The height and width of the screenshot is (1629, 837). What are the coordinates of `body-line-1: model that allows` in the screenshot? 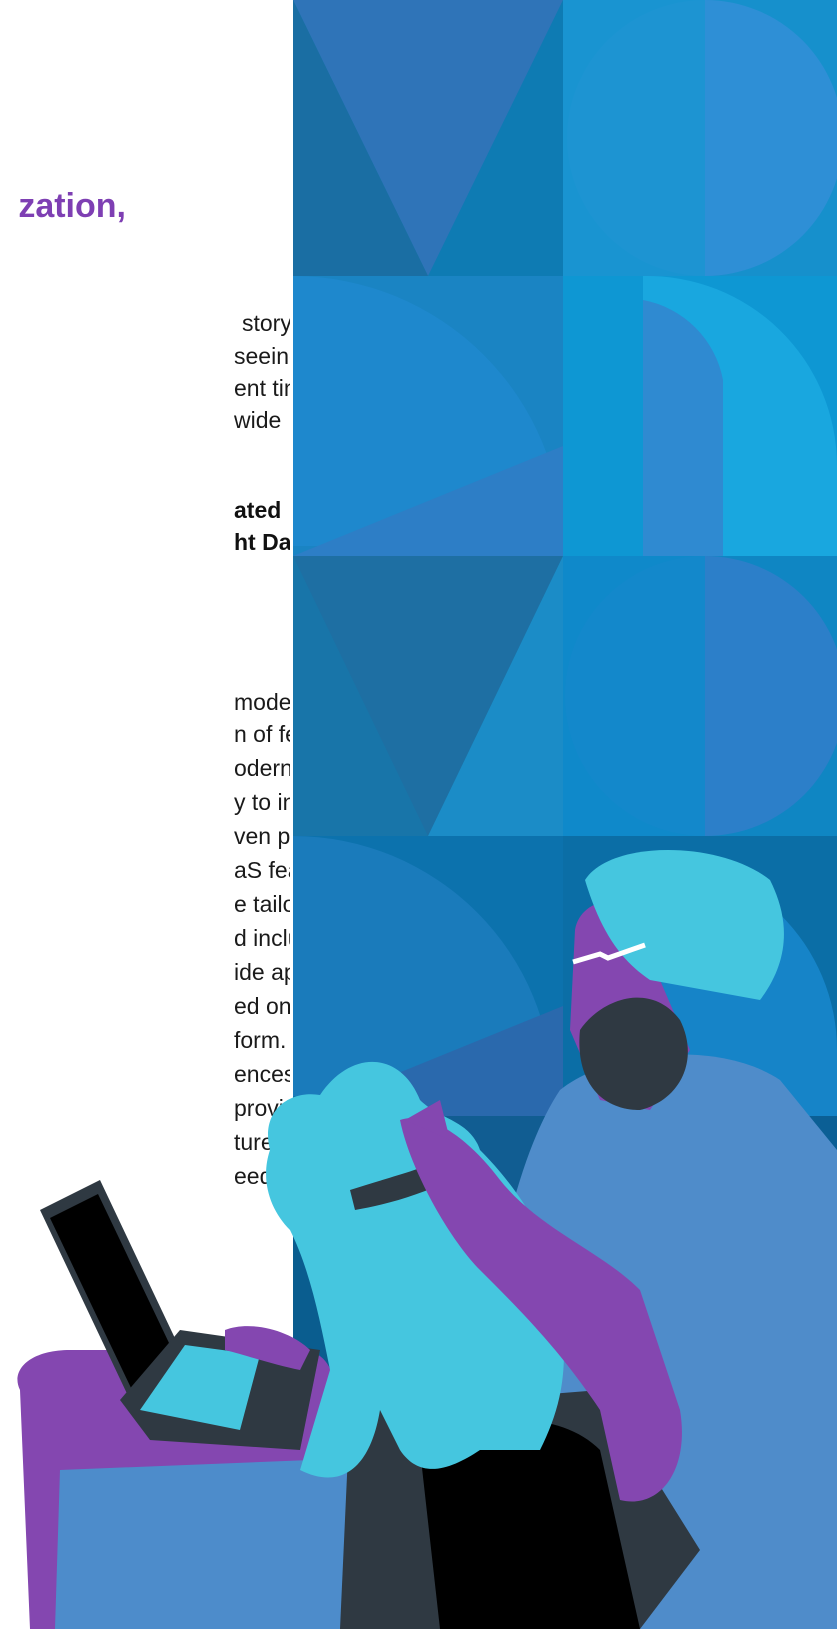 It's located at (262, 702).